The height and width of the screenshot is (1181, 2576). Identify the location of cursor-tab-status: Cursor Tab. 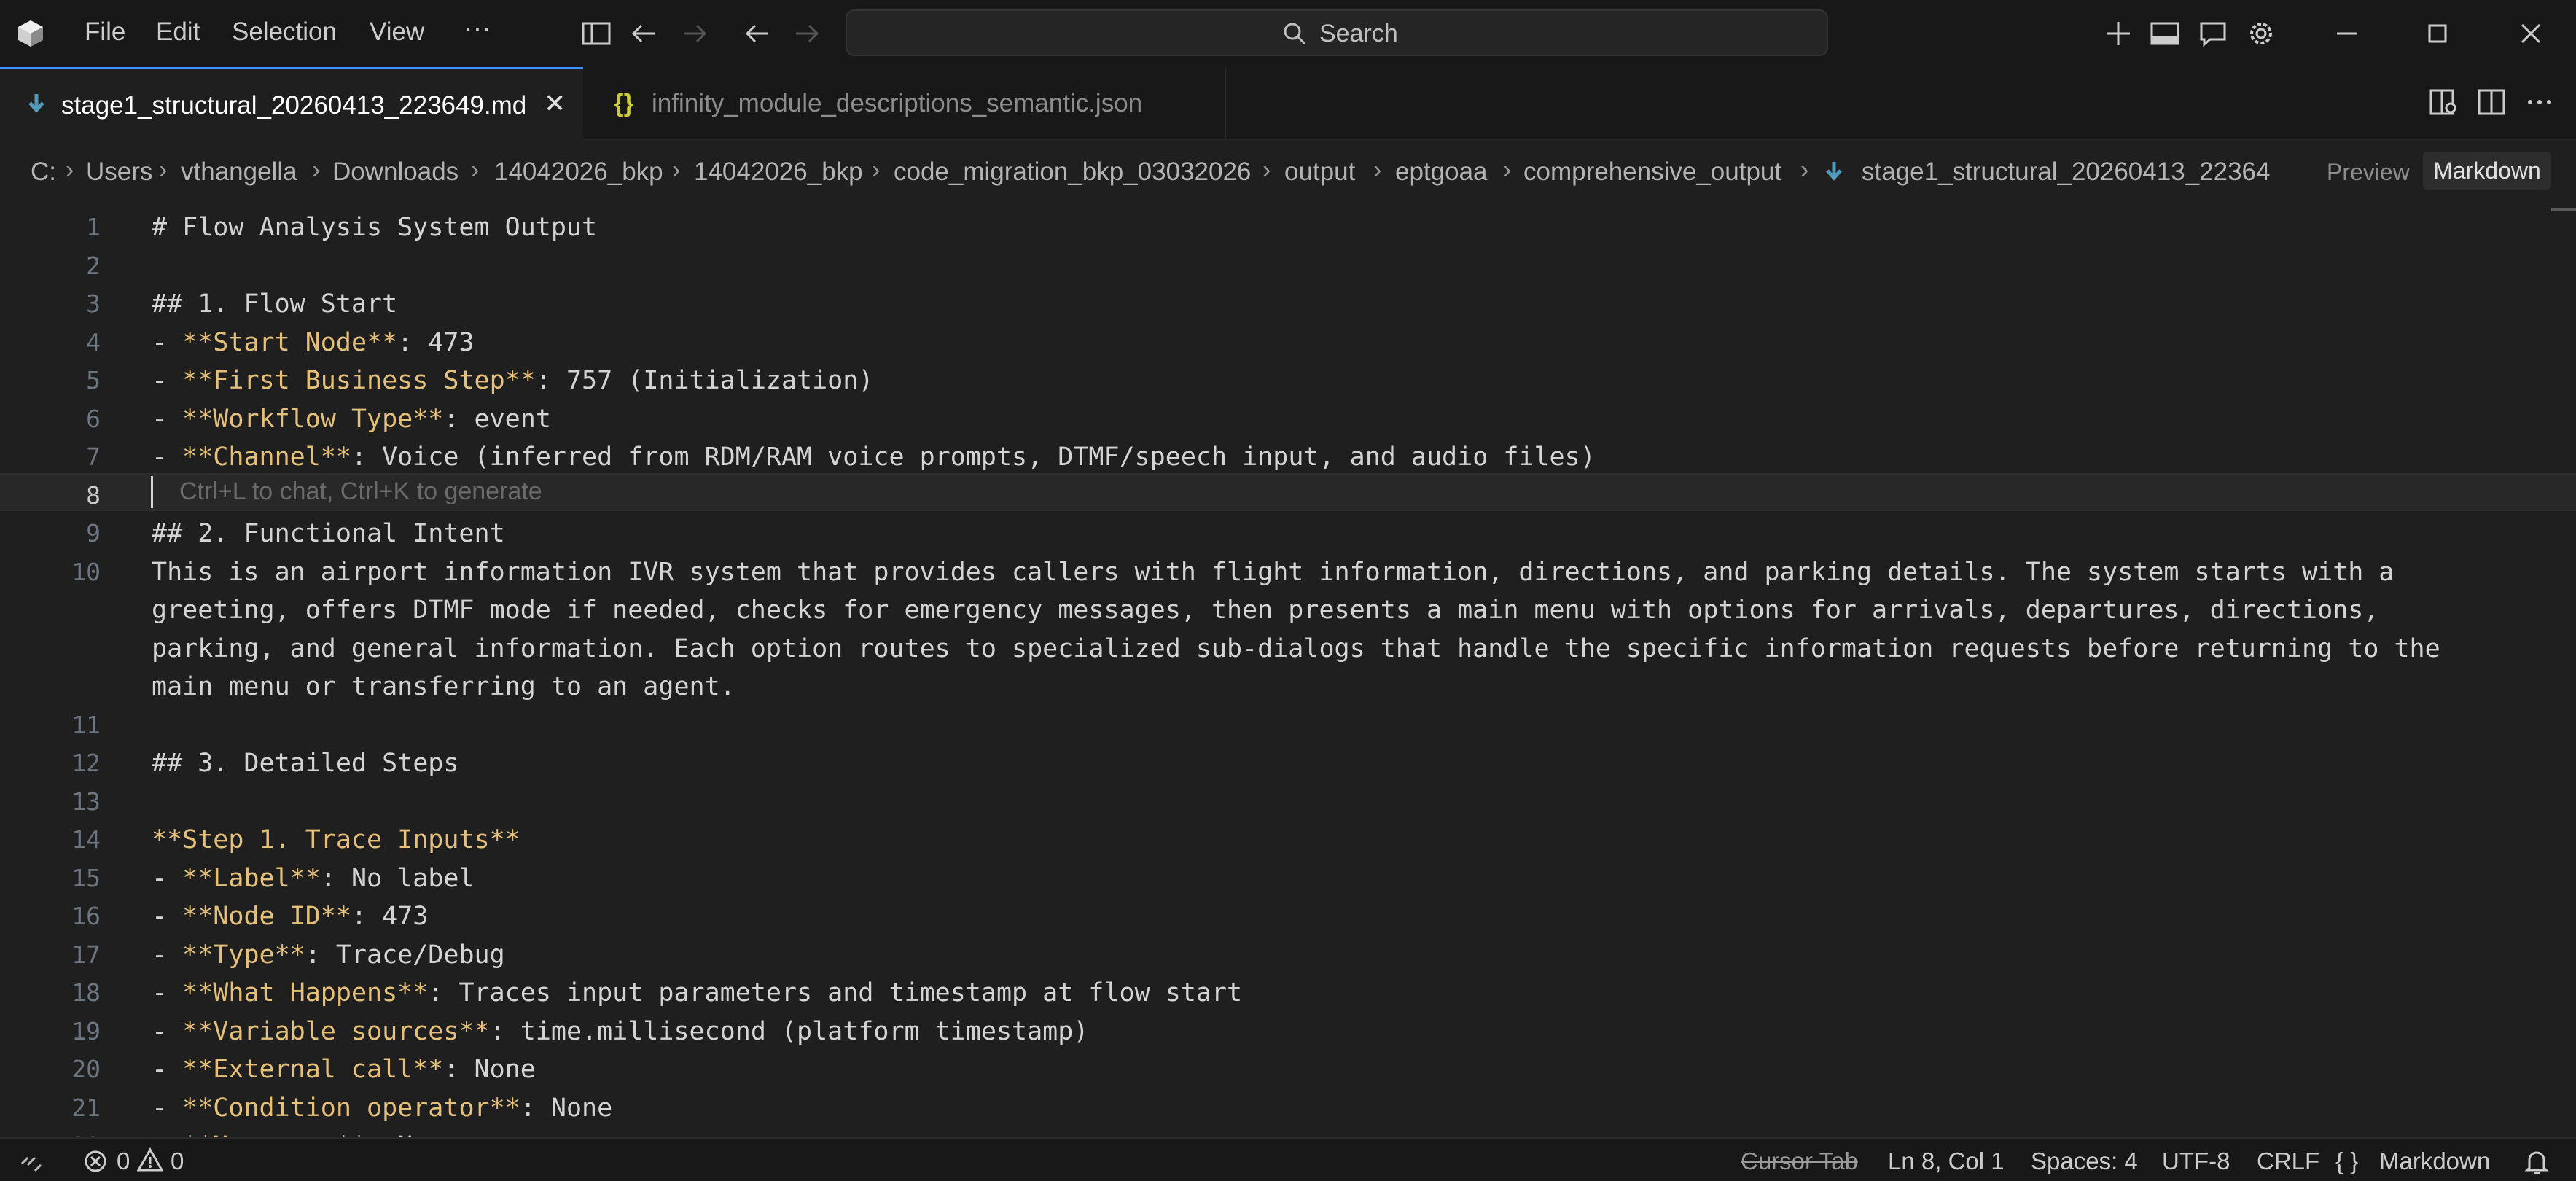
(1800, 1161).